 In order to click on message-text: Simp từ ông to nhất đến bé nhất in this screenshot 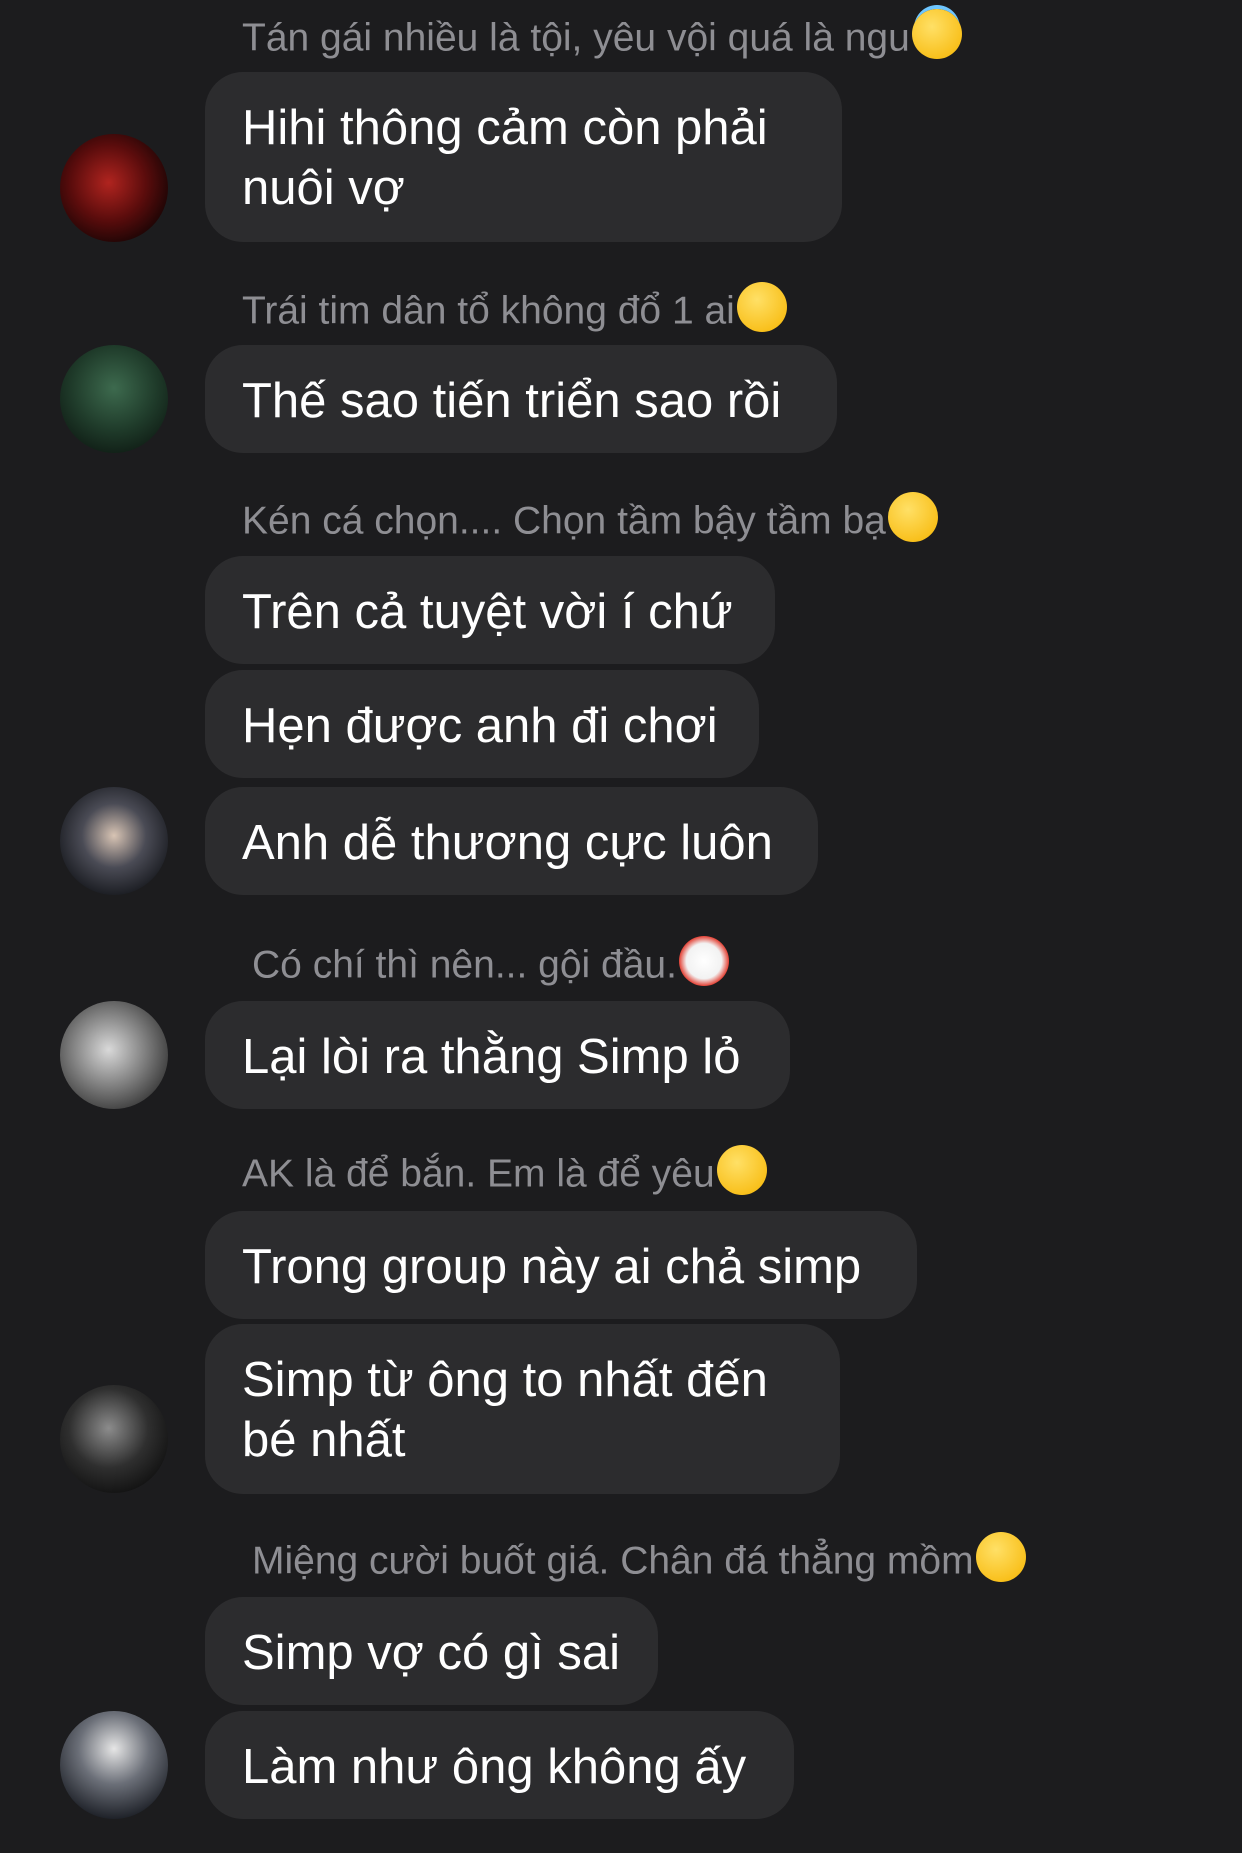, I will do `click(505, 1410)`.